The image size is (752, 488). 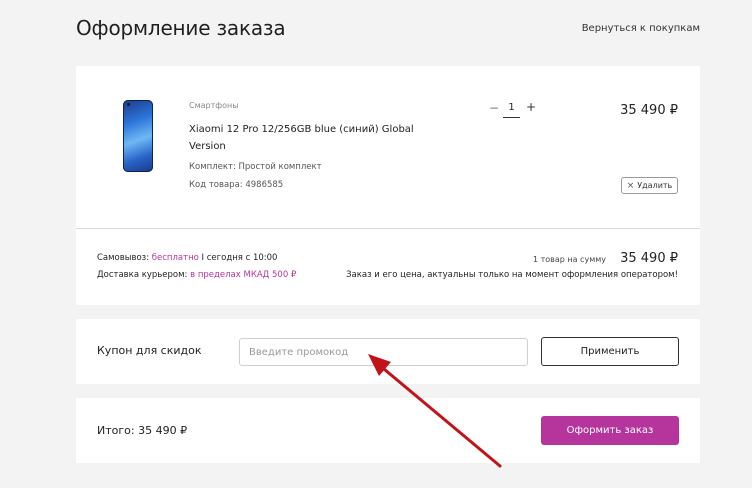 What do you see at coordinates (238, 258) in the screenshot?
I see `pickup-time: I сегодня с 10:00` at bounding box center [238, 258].